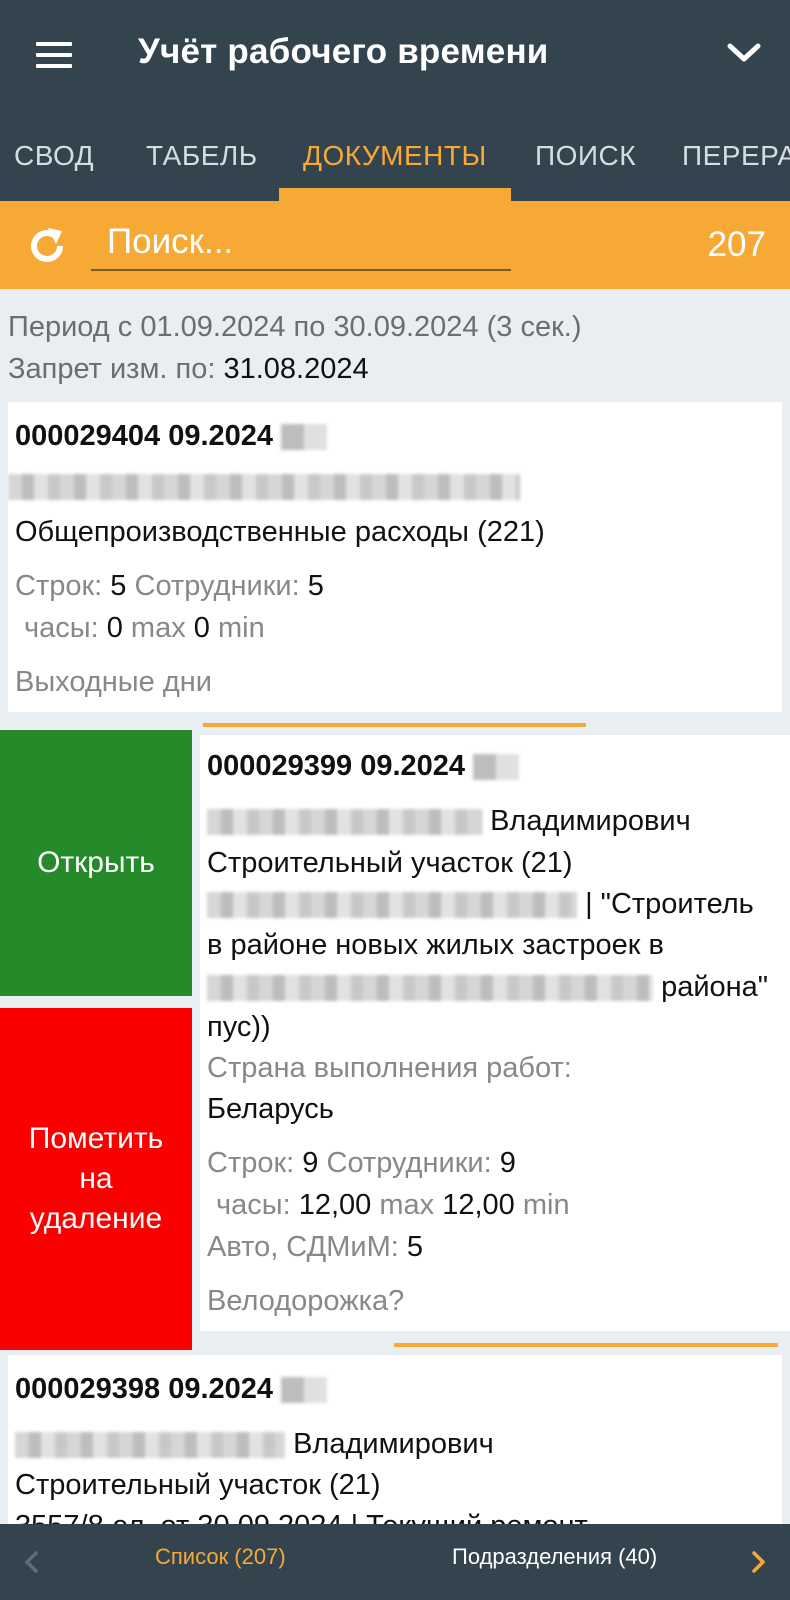 Image resolution: width=790 pixels, height=1600 pixels. What do you see at coordinates (744, 53) in the screenshot?
I see `chevron-down-icon` at bounding box center [744, 53].